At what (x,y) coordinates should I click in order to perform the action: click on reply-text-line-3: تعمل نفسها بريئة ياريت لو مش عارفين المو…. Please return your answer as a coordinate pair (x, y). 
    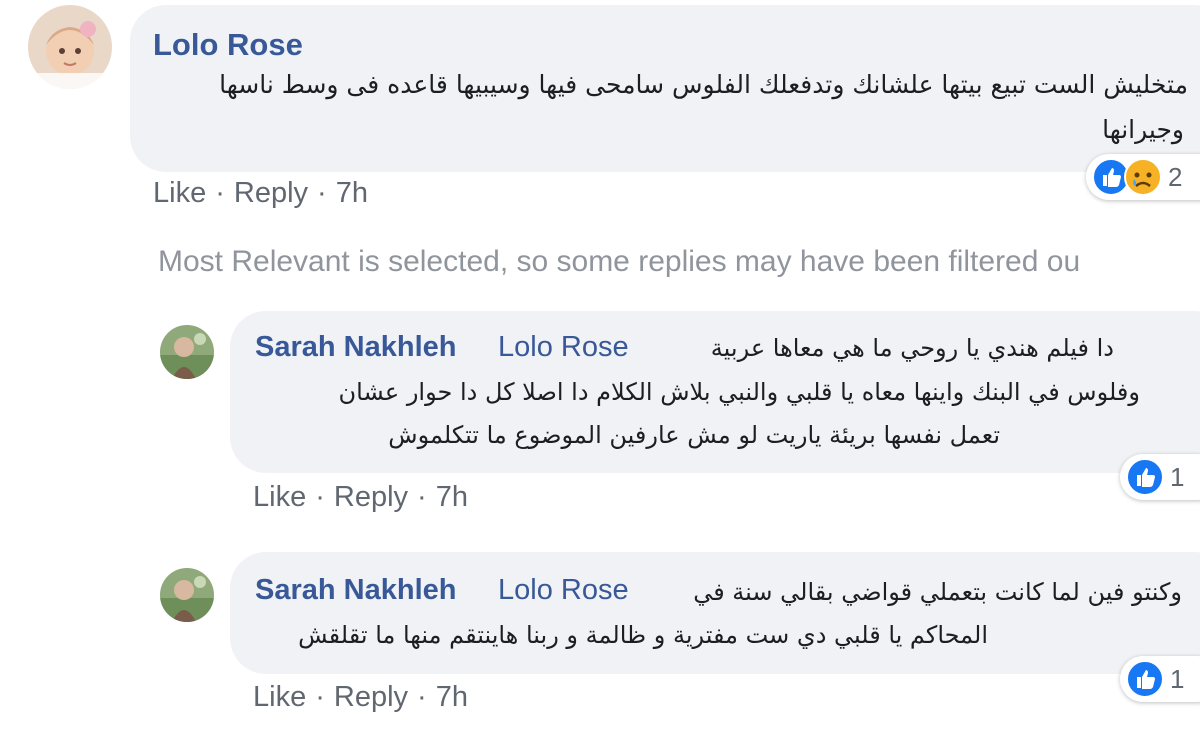
    Looking at the image, I should click on (694, 435).